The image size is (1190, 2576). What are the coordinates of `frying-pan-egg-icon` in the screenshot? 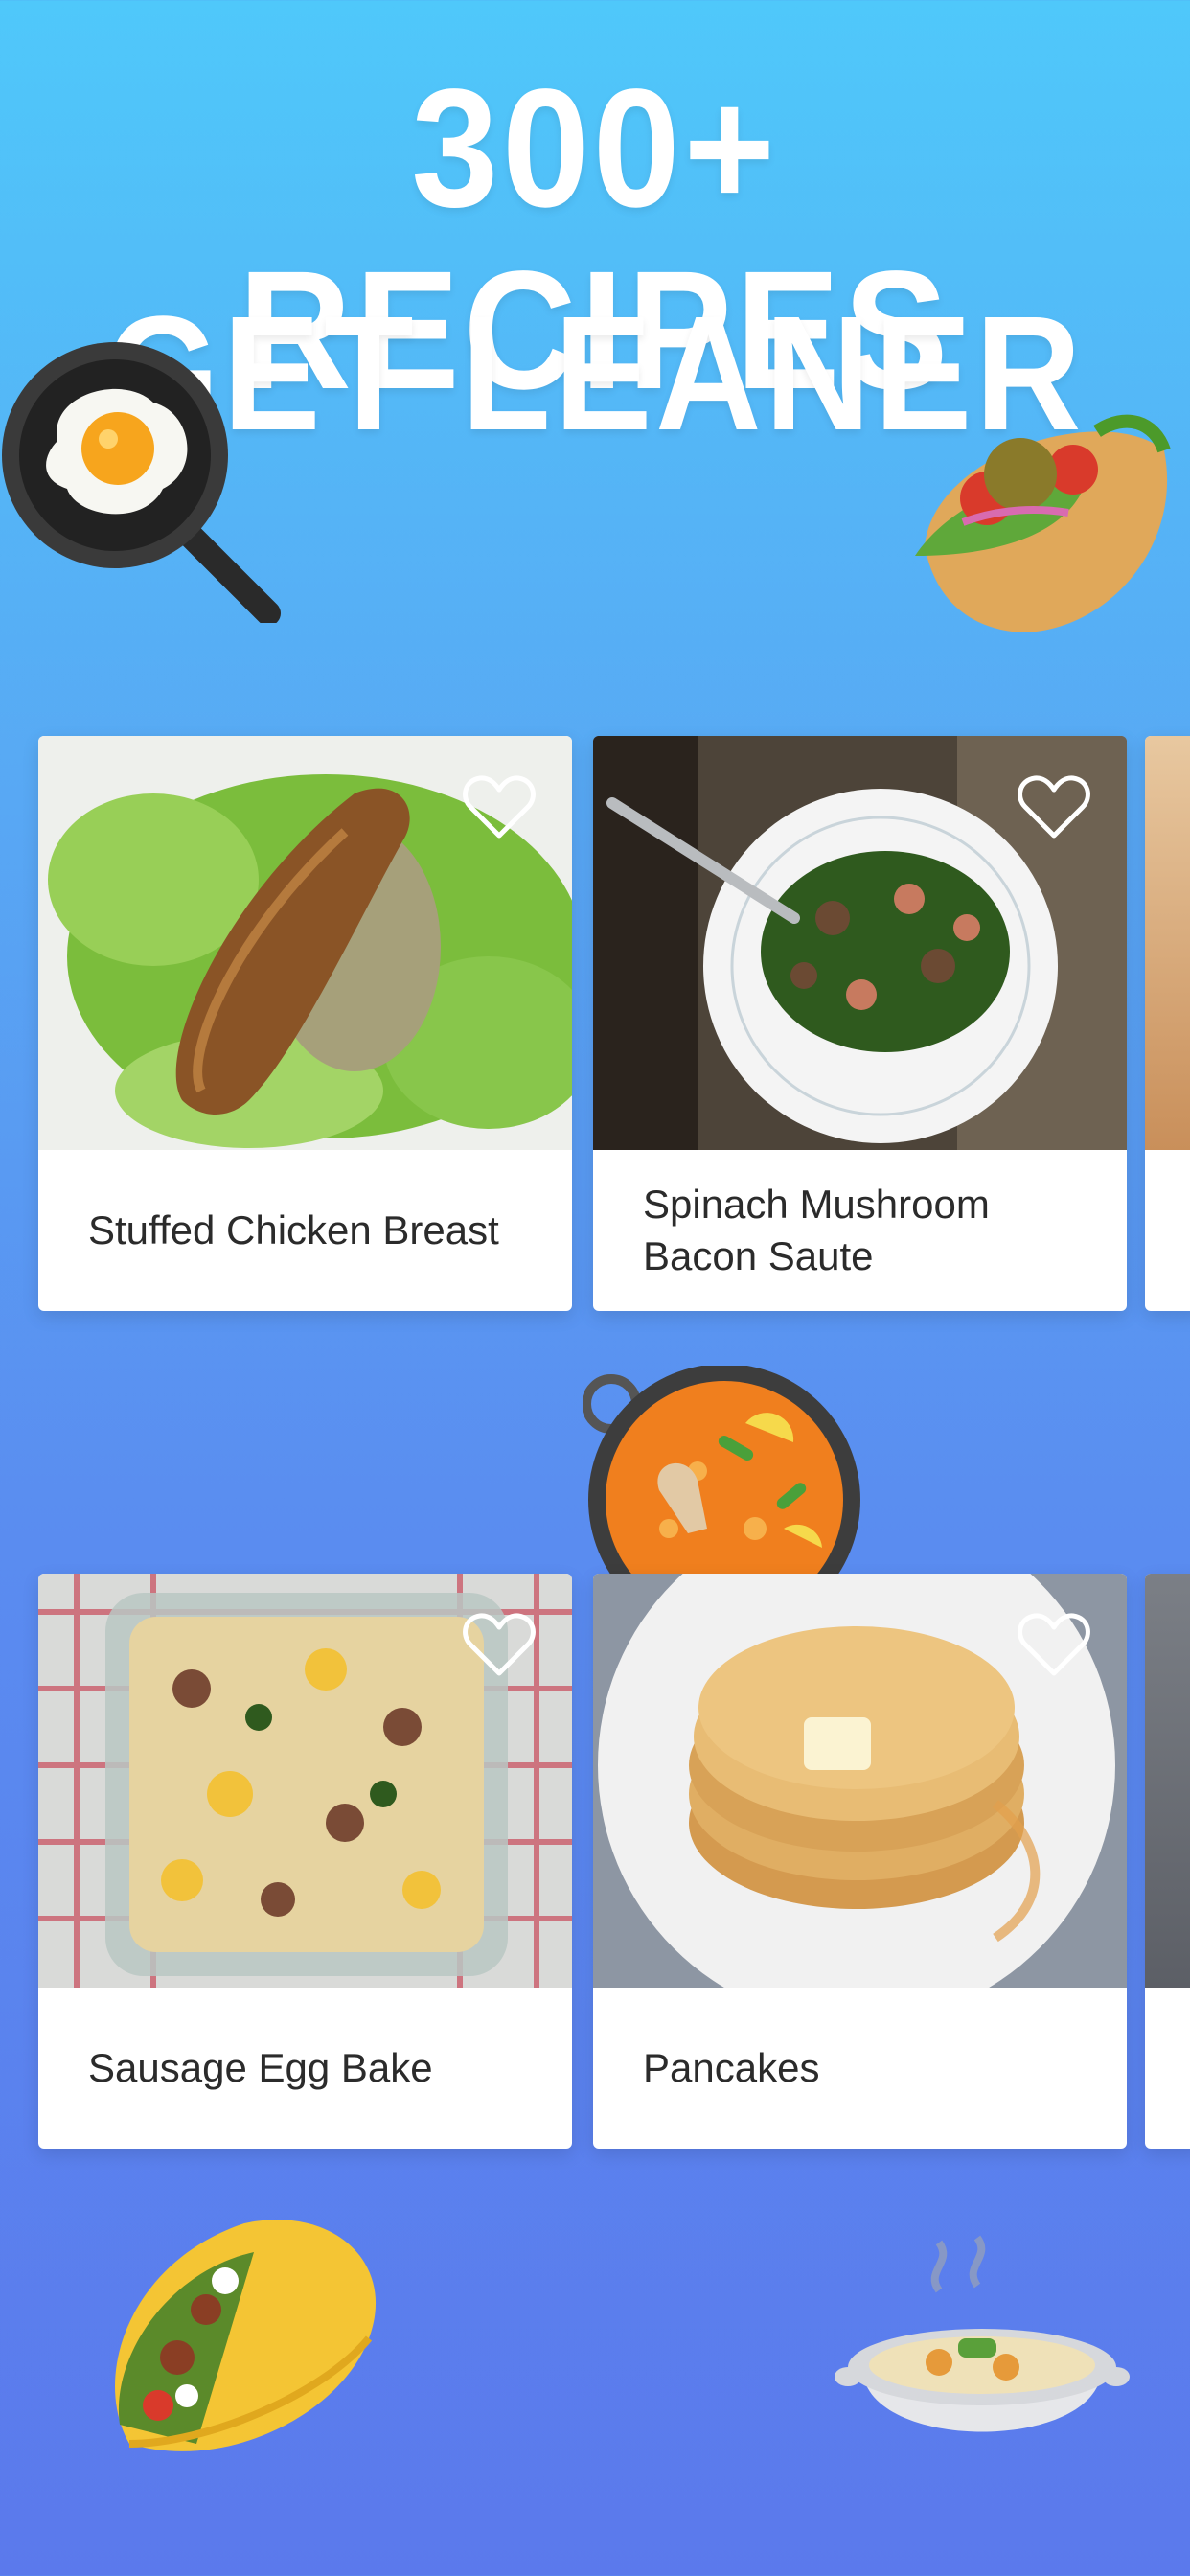 It's located at (144, 480).